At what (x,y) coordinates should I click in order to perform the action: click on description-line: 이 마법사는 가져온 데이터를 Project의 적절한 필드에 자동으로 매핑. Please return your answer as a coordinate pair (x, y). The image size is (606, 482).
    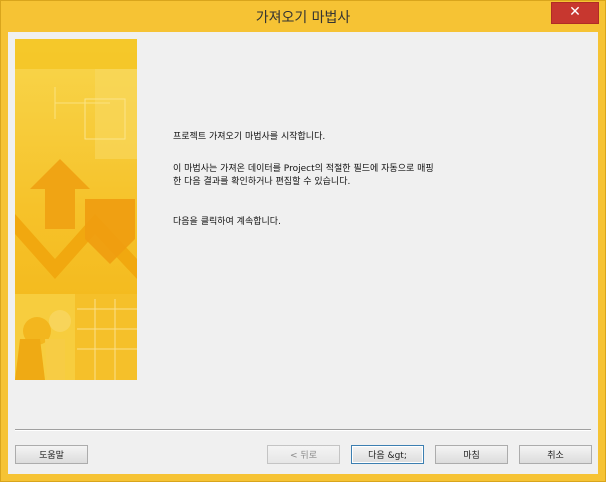
    Looking at the image, I should click on (303, 169).